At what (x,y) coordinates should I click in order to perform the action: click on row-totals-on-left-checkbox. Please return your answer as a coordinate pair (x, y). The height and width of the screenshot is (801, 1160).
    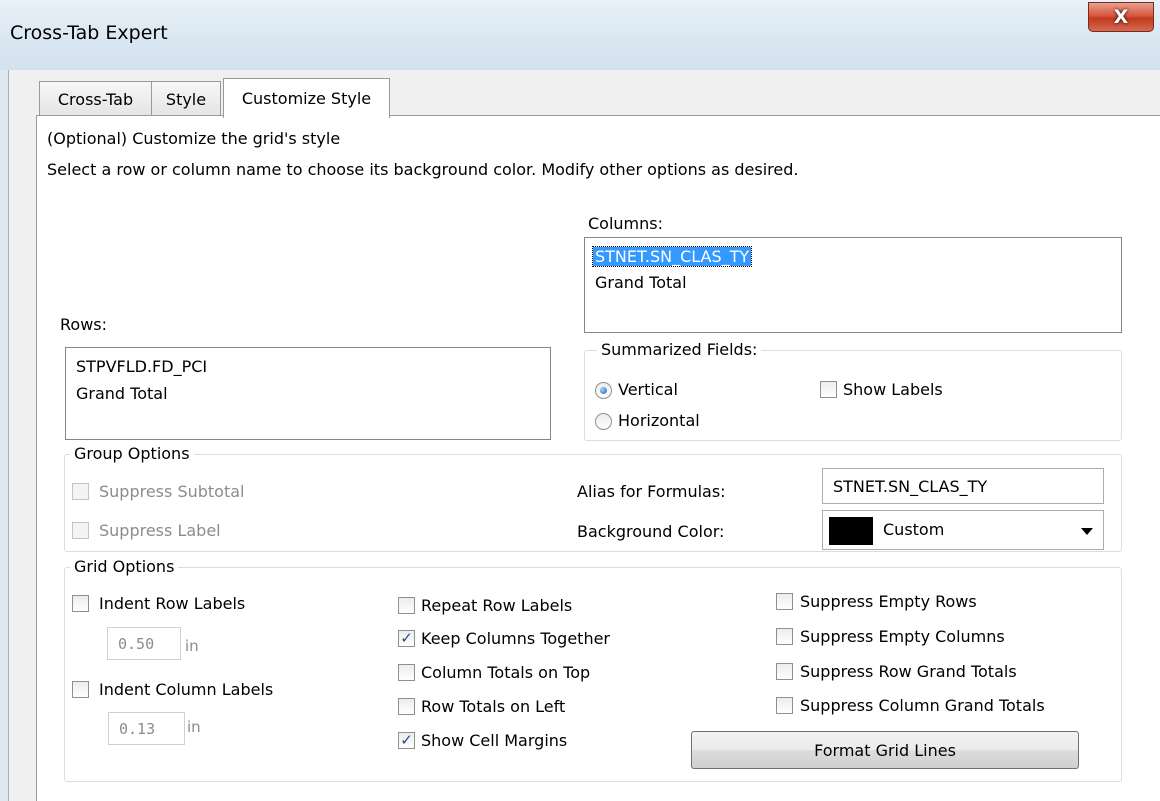
    Looking at the image, I should click on (406, 706).